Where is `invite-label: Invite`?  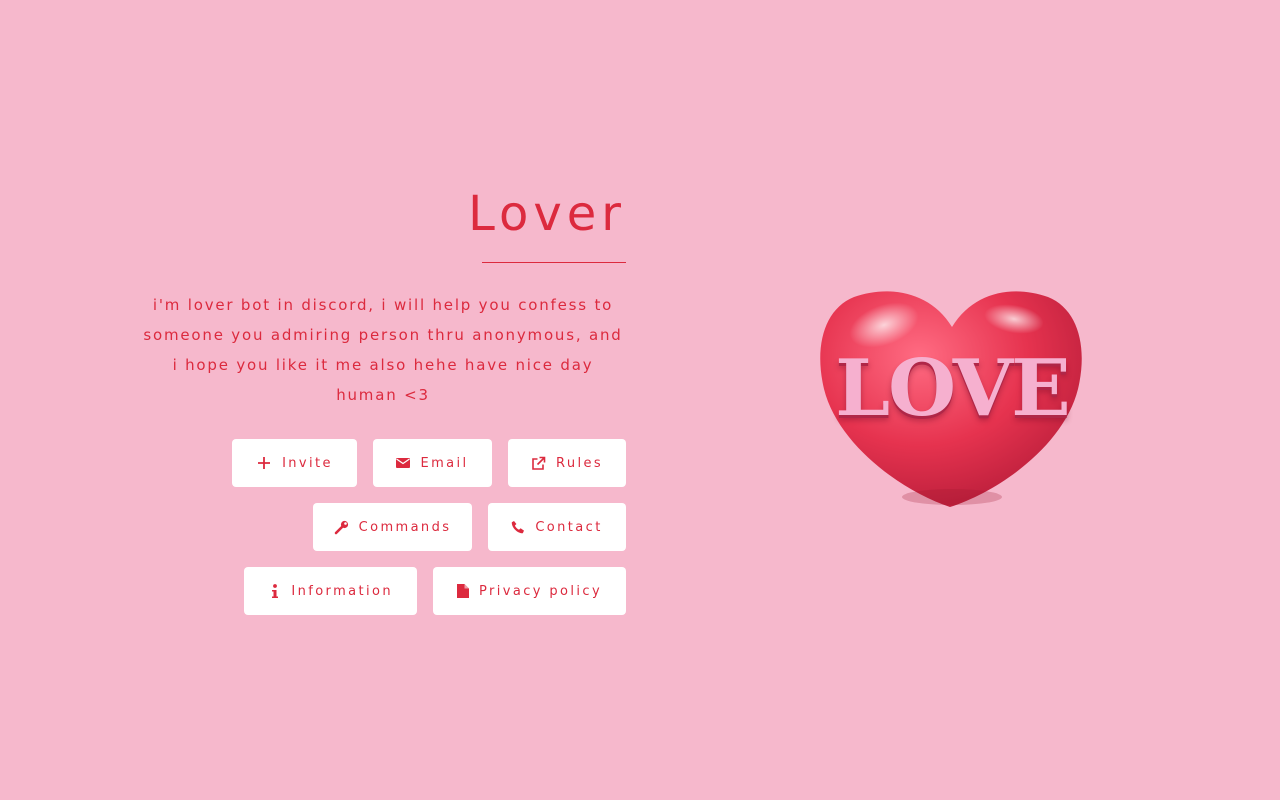
invite-label: Invite is located at coordinates (307, 463).